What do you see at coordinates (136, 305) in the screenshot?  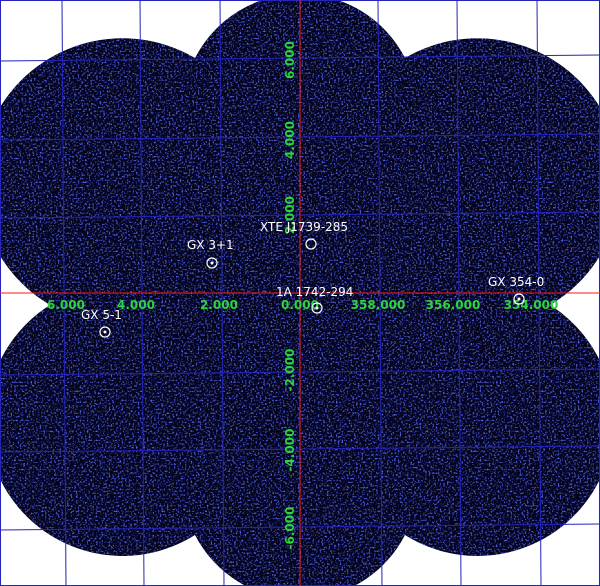 I see `glon-tick-label: 4.000` at bounding box center [136, 305].